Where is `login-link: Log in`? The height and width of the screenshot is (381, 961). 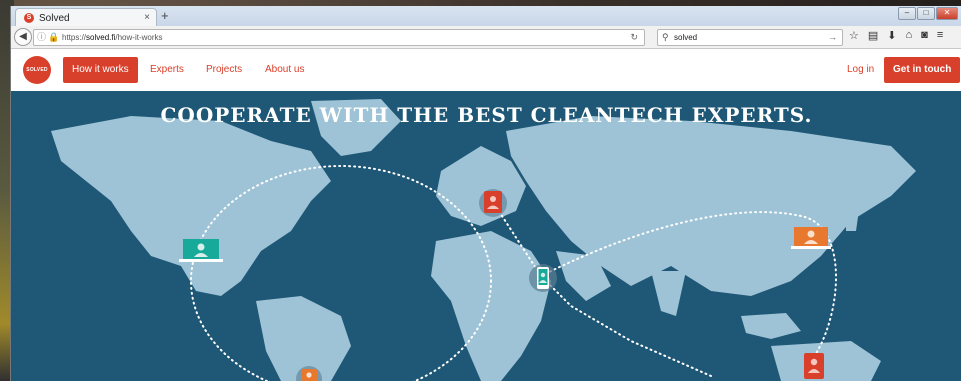 login-link: Log in is located at coordinates (860, 70).